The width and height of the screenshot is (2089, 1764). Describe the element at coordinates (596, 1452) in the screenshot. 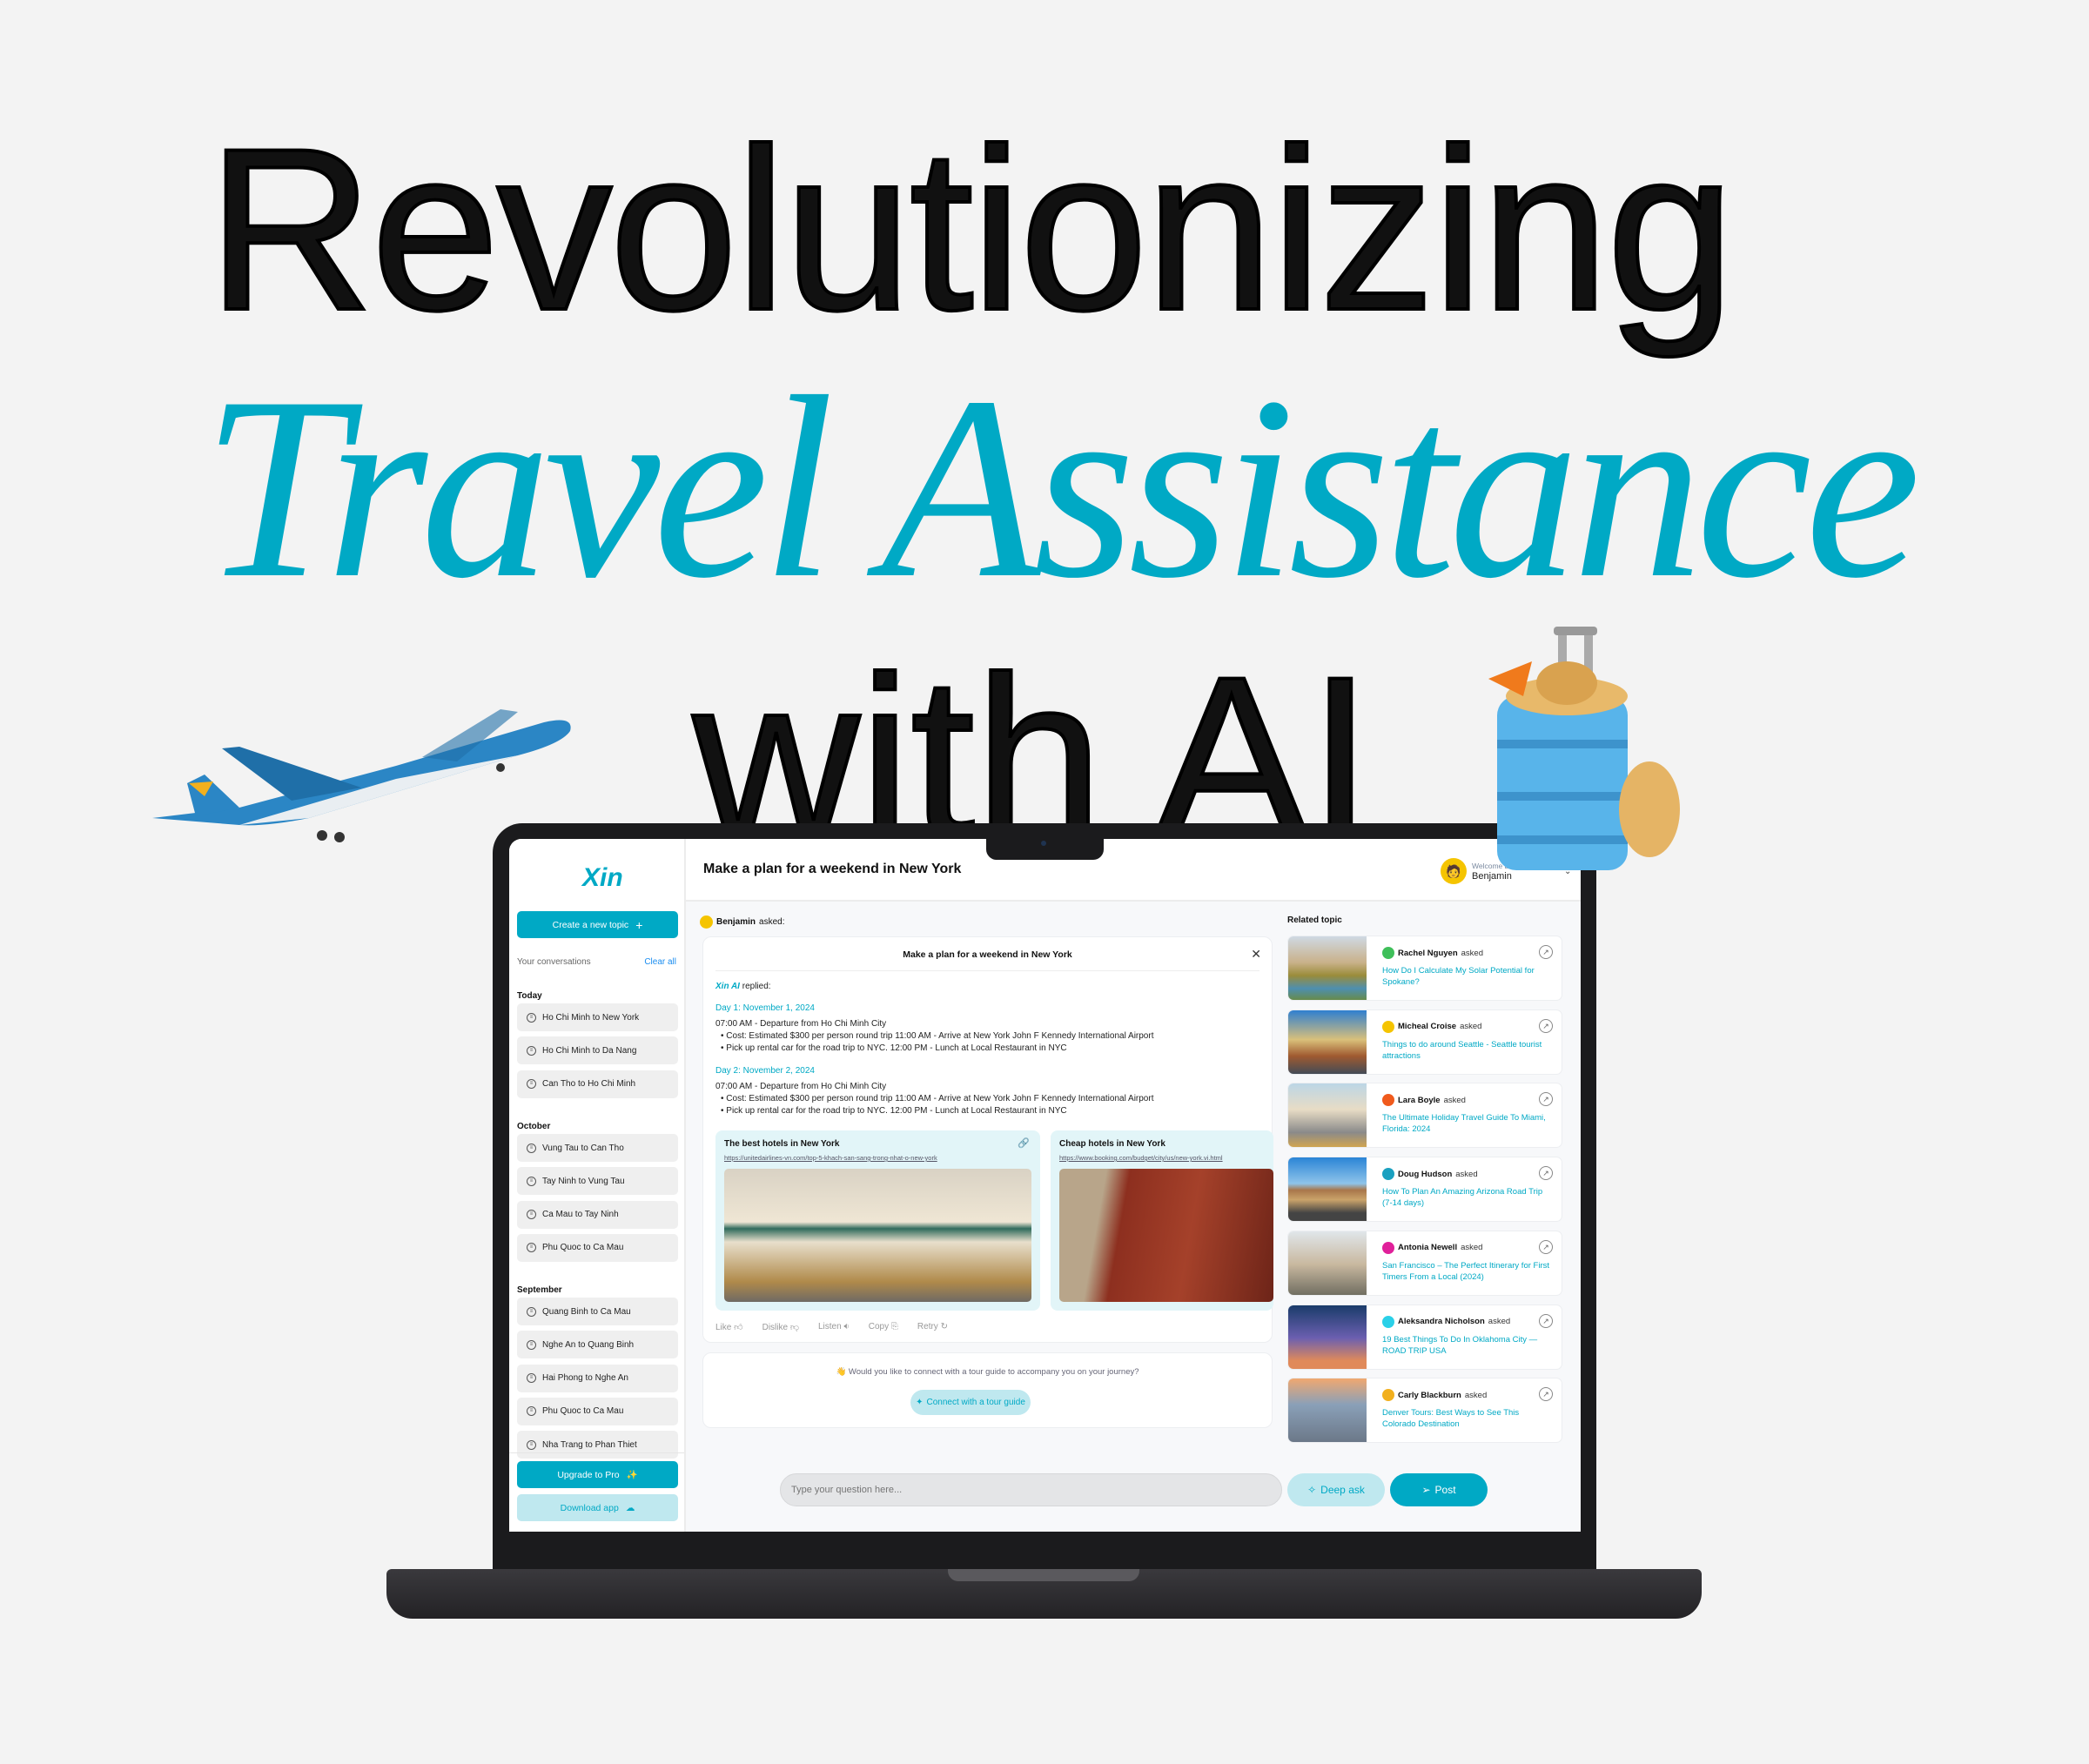

I see `sidebar-divider` at that location.